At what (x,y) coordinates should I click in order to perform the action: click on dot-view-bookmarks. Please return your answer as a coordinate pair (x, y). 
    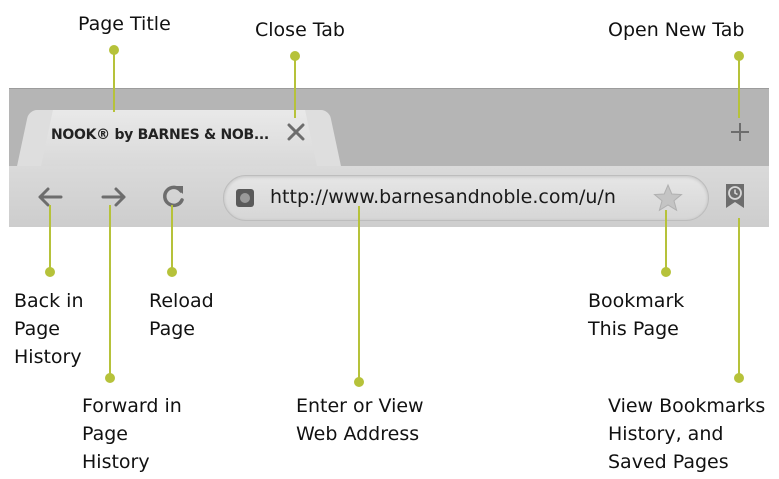
    Looking at the image, I should click on (739, 378).